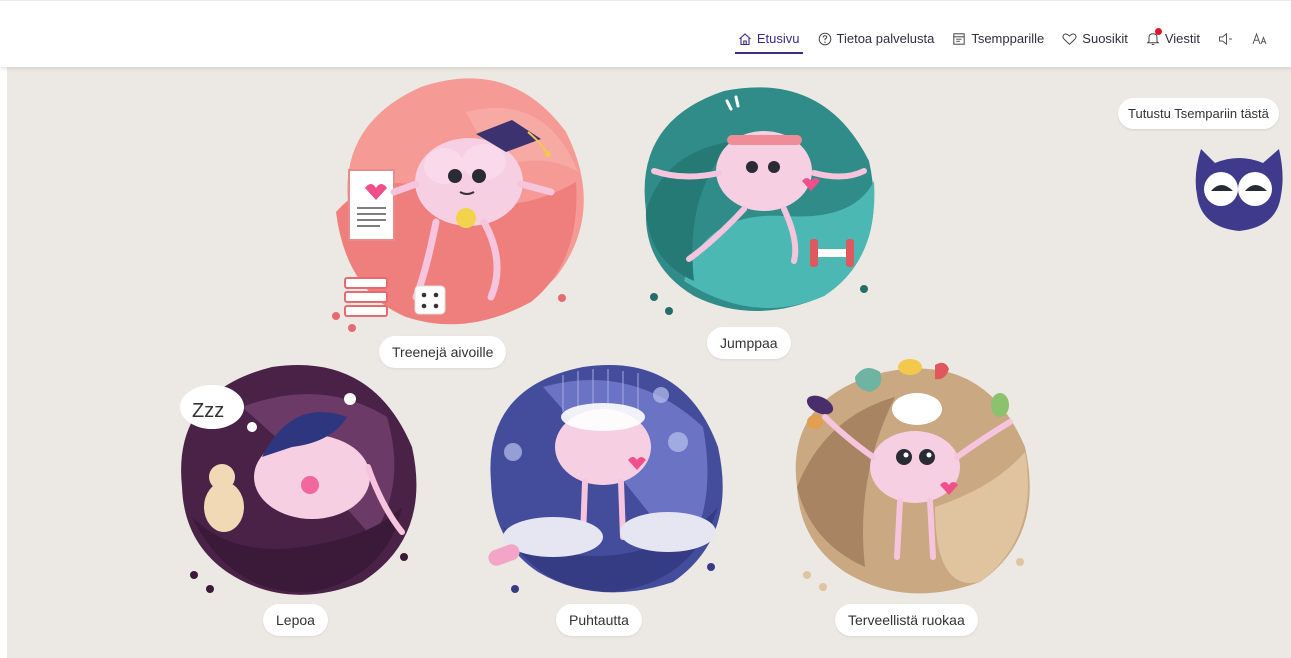 This screenshot has width=1291, height=658. Describe the element at coordinates (599, 620) in the screenshot. I see `card-label-puhtautta: Puhtautta` at that location.